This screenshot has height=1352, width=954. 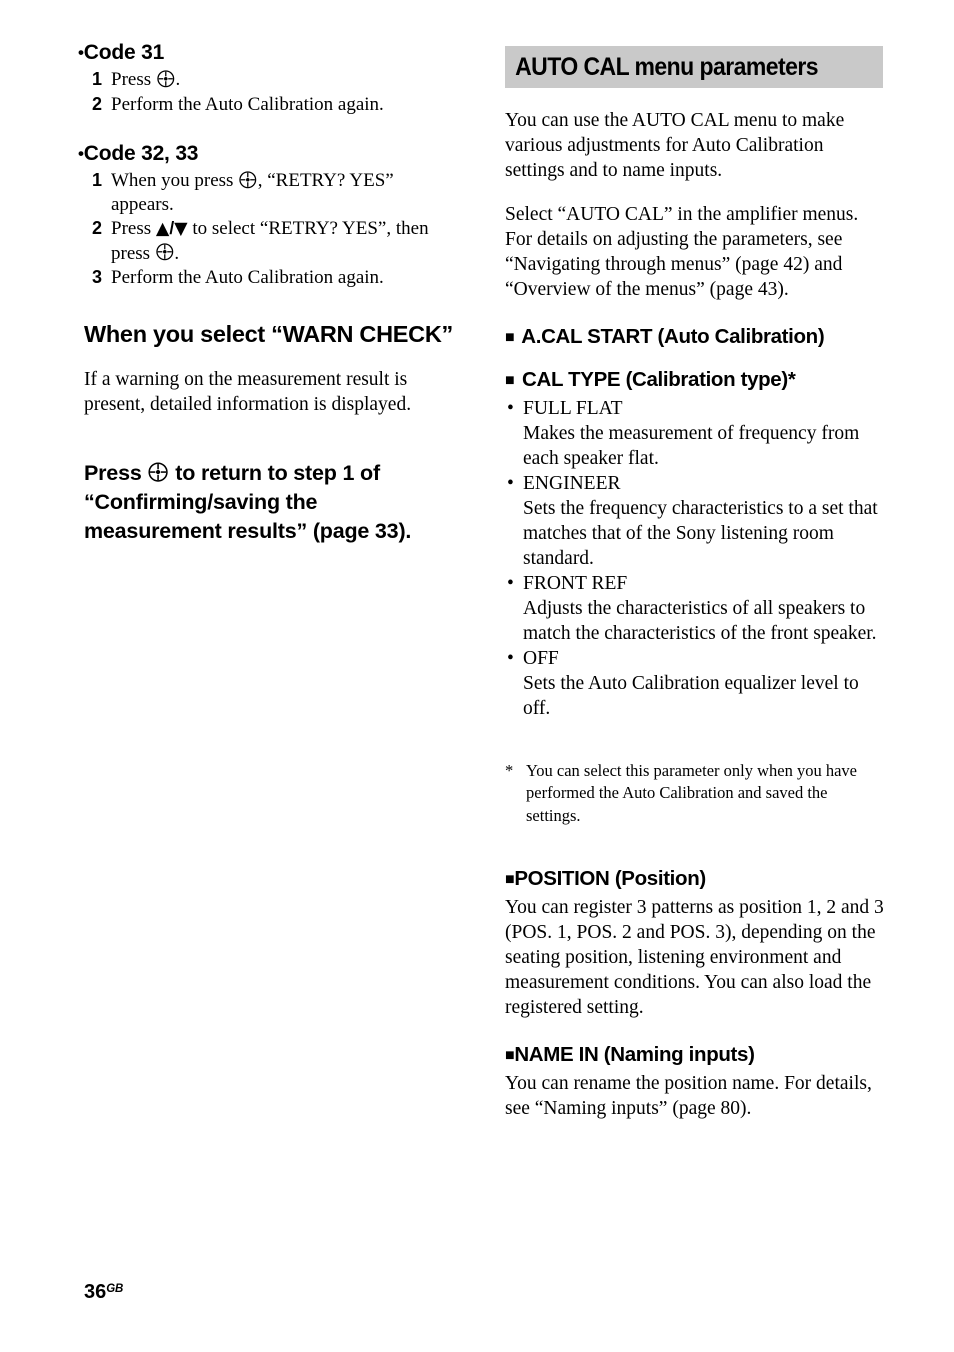 What do you see at coordinates (610, 878) in the screenshot?
I see `position-heading-label: POSITION (Position)` at bounding box center [610, 878].